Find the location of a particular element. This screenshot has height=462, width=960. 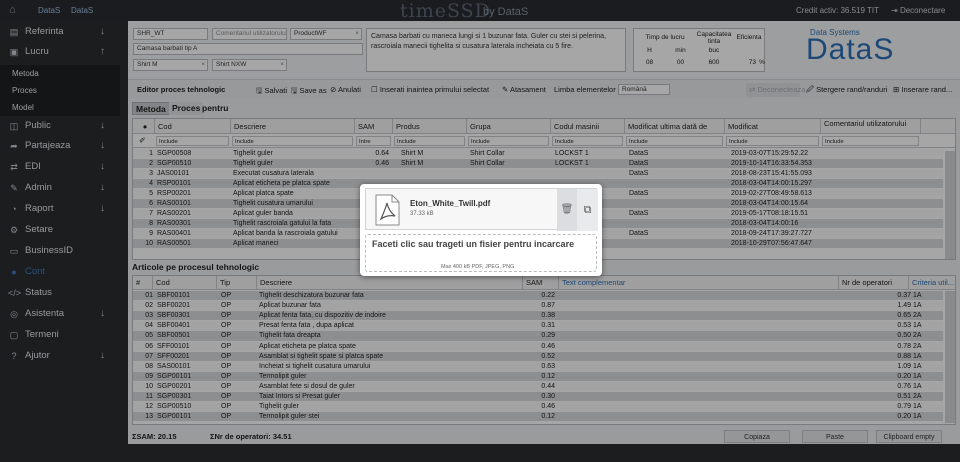

file-name: Eton_White_Twill.pdf is located at coordinates (450, 203).